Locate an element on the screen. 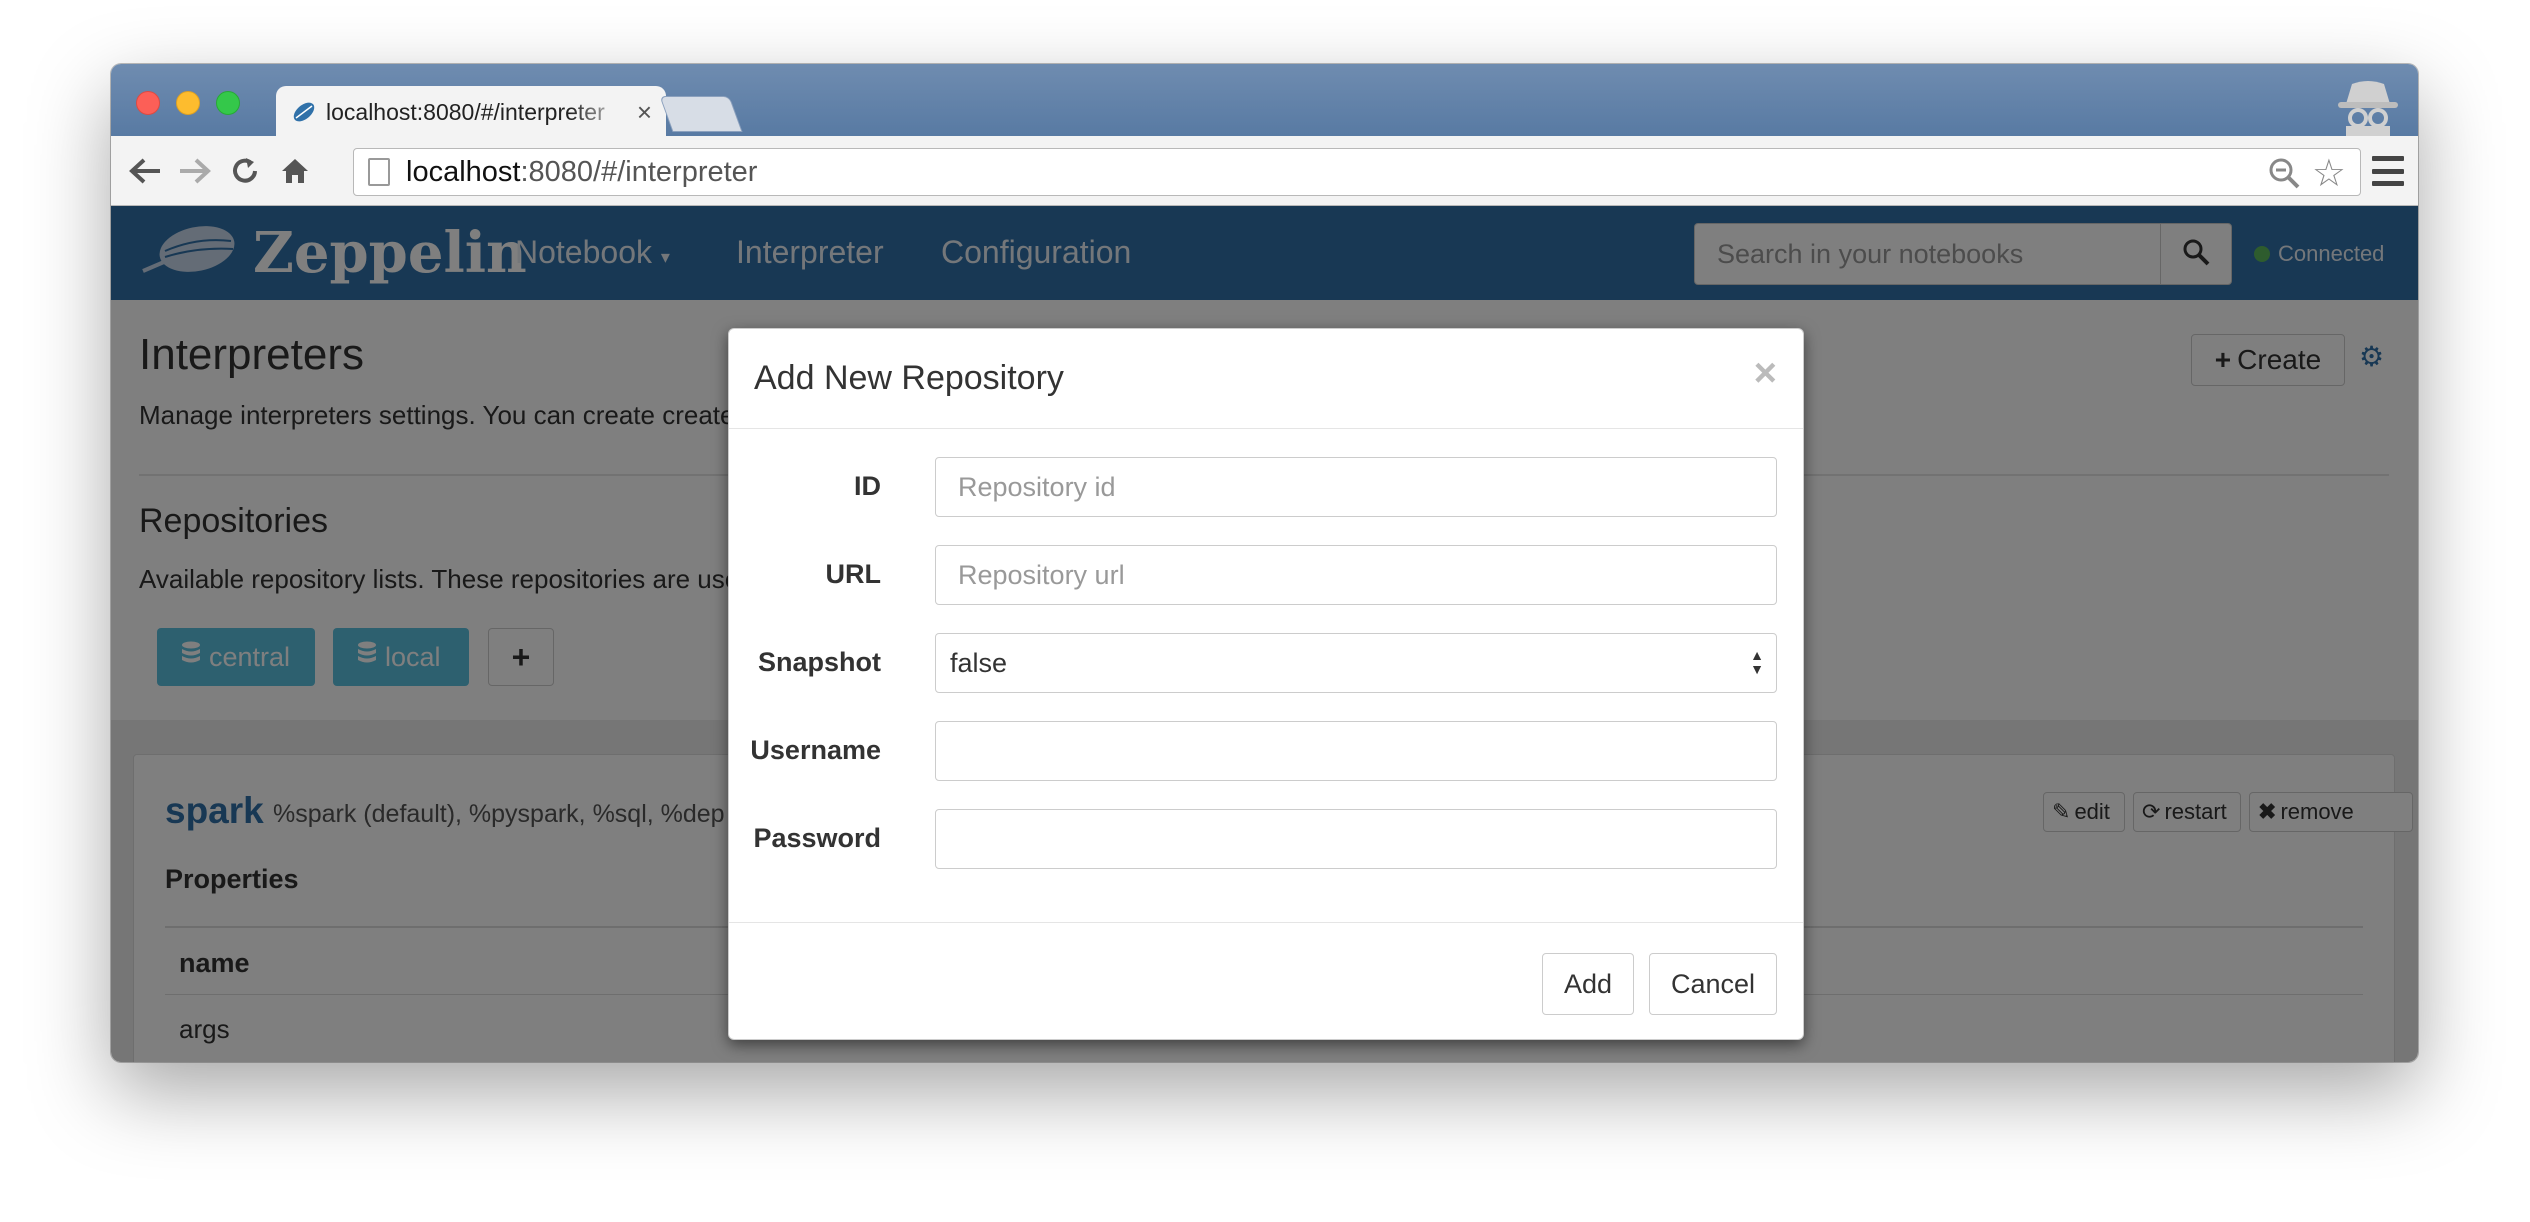 The width and height of the screenshot is (2530, 1222). snapshot-label: Snapshot is located at coordinates (819, 662).